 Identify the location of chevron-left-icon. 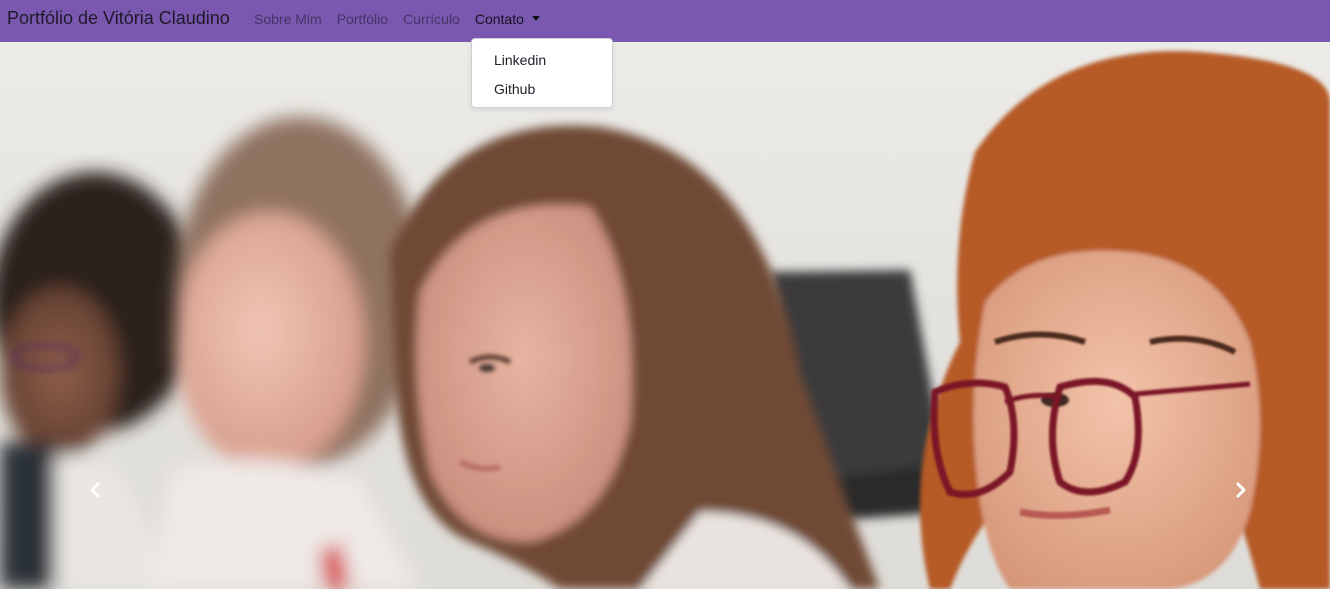
(95, 490).